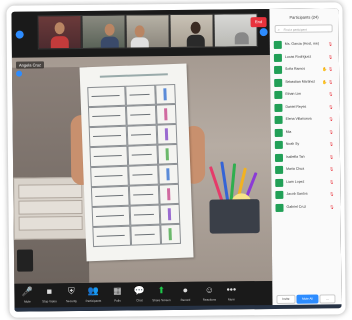 The height and width of the screenshot is (320, 352). I want to click on toolbar-reactions-button: ☺ Reactions, so click(209, 296).